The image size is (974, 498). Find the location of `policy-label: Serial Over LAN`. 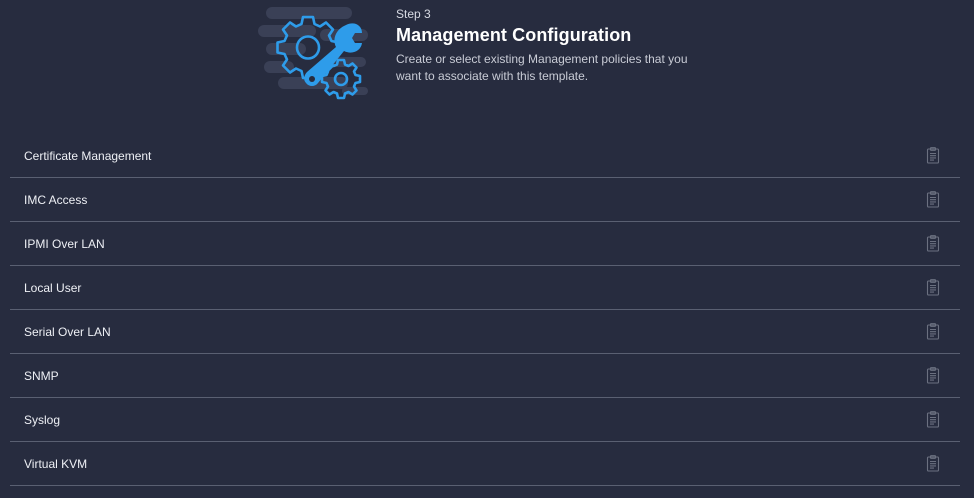

policy-label: Serial Over LAN is located at coordinates (67, 332).